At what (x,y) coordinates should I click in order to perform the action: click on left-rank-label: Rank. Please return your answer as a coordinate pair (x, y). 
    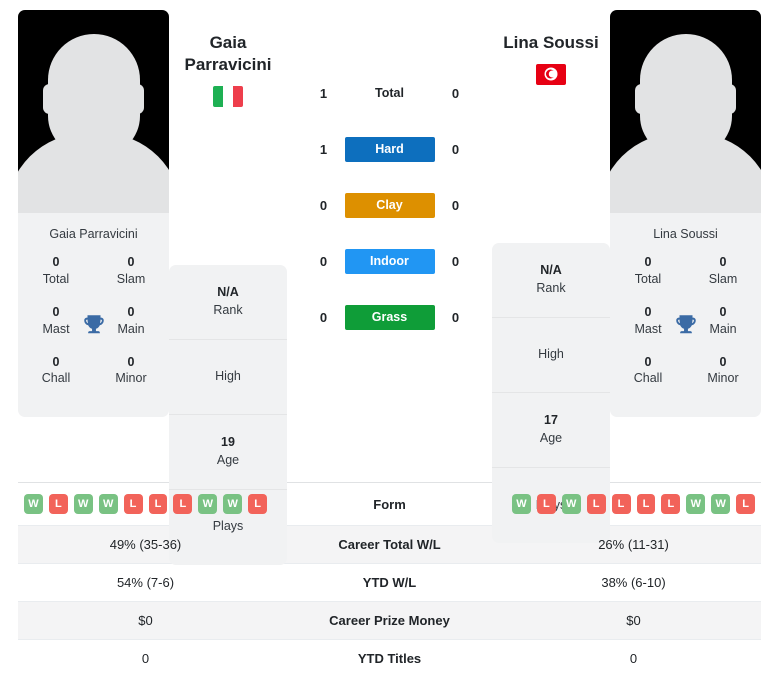
    Looking at the image, I should click on (228, 309).